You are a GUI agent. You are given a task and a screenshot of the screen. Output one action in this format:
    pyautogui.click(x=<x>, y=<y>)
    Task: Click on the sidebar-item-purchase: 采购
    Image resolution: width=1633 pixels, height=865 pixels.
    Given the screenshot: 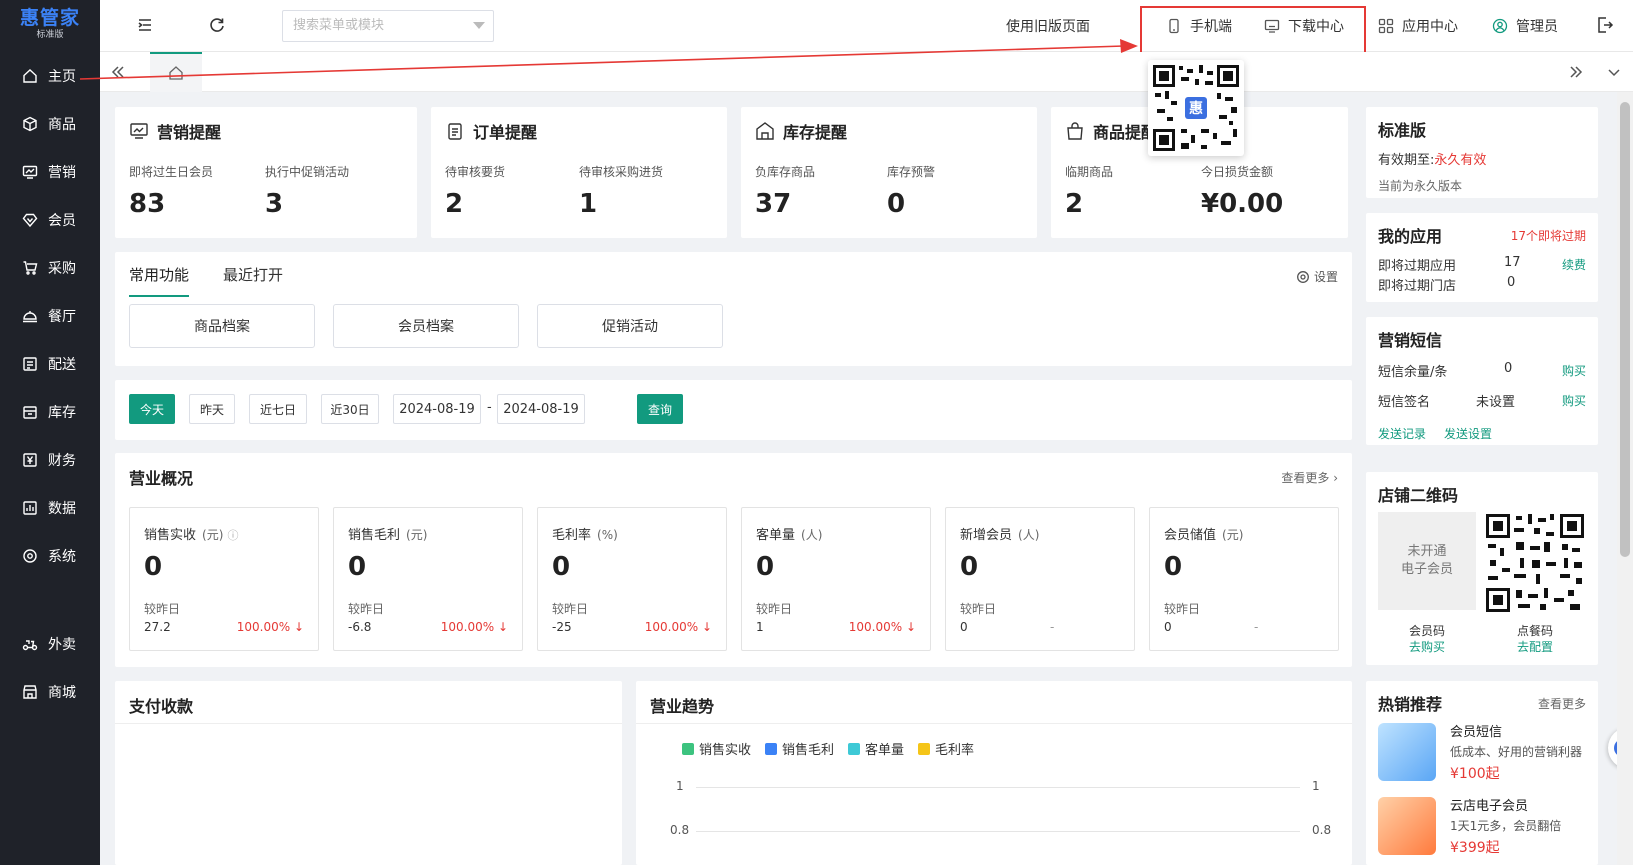 What is the action you would take?
    pyautogui.click(x=50, y=268)
    